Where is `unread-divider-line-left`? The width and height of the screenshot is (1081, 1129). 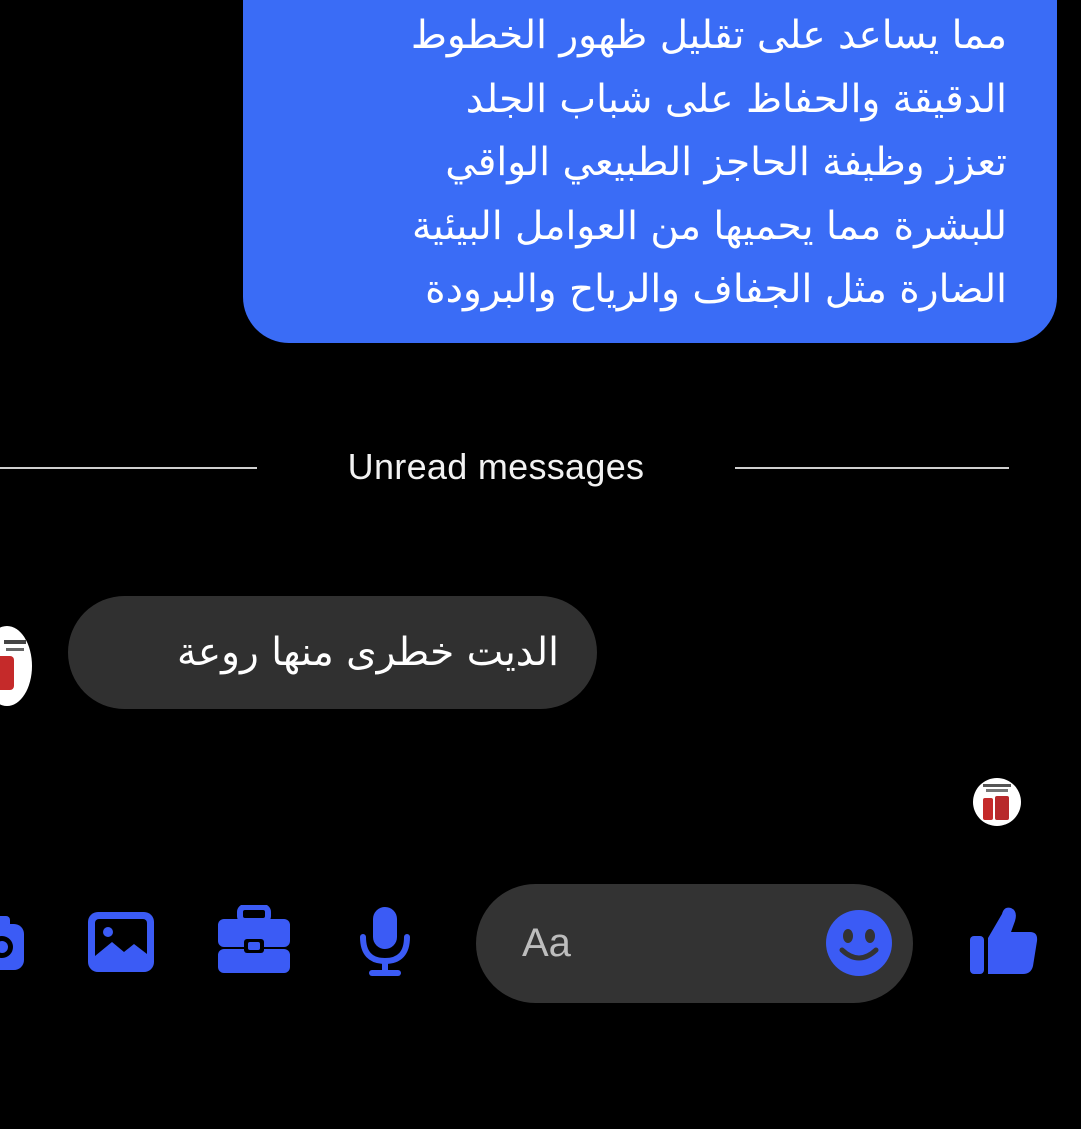 unread-divider-line-left is located at coordinates (128, 468).